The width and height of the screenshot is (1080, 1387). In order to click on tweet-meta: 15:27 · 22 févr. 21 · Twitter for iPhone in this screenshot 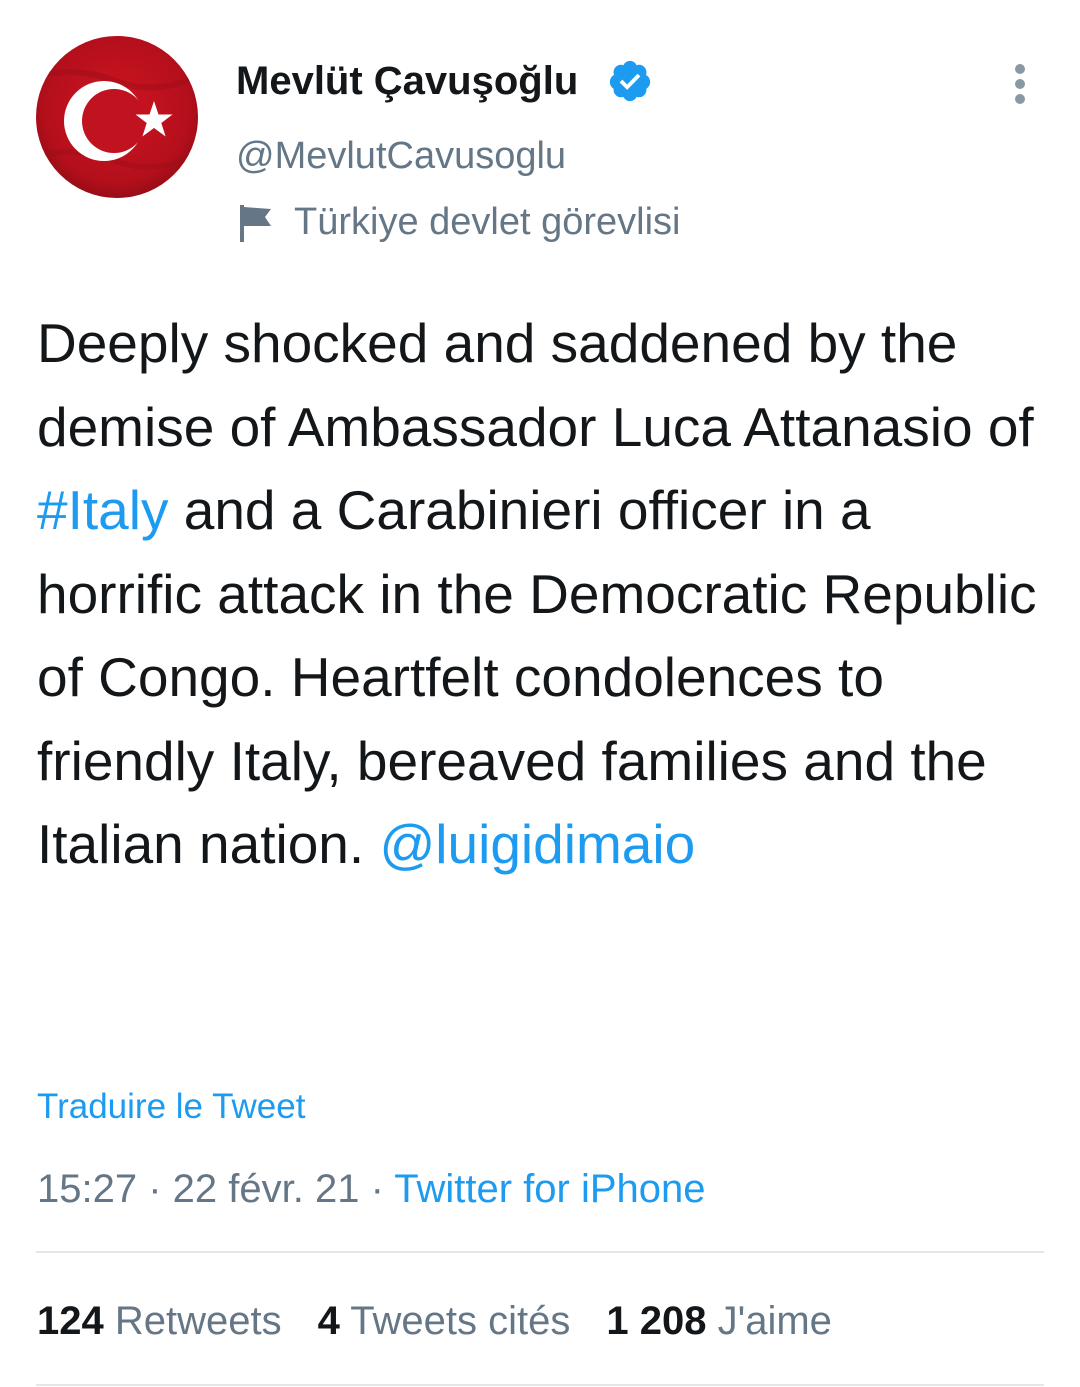, I will do `click(371, 1189)`.